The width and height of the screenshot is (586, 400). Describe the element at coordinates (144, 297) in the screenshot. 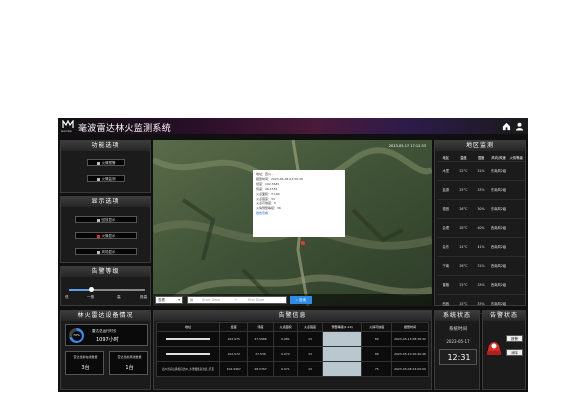

I see `alarm-tick-extreme: 极高` at that location.